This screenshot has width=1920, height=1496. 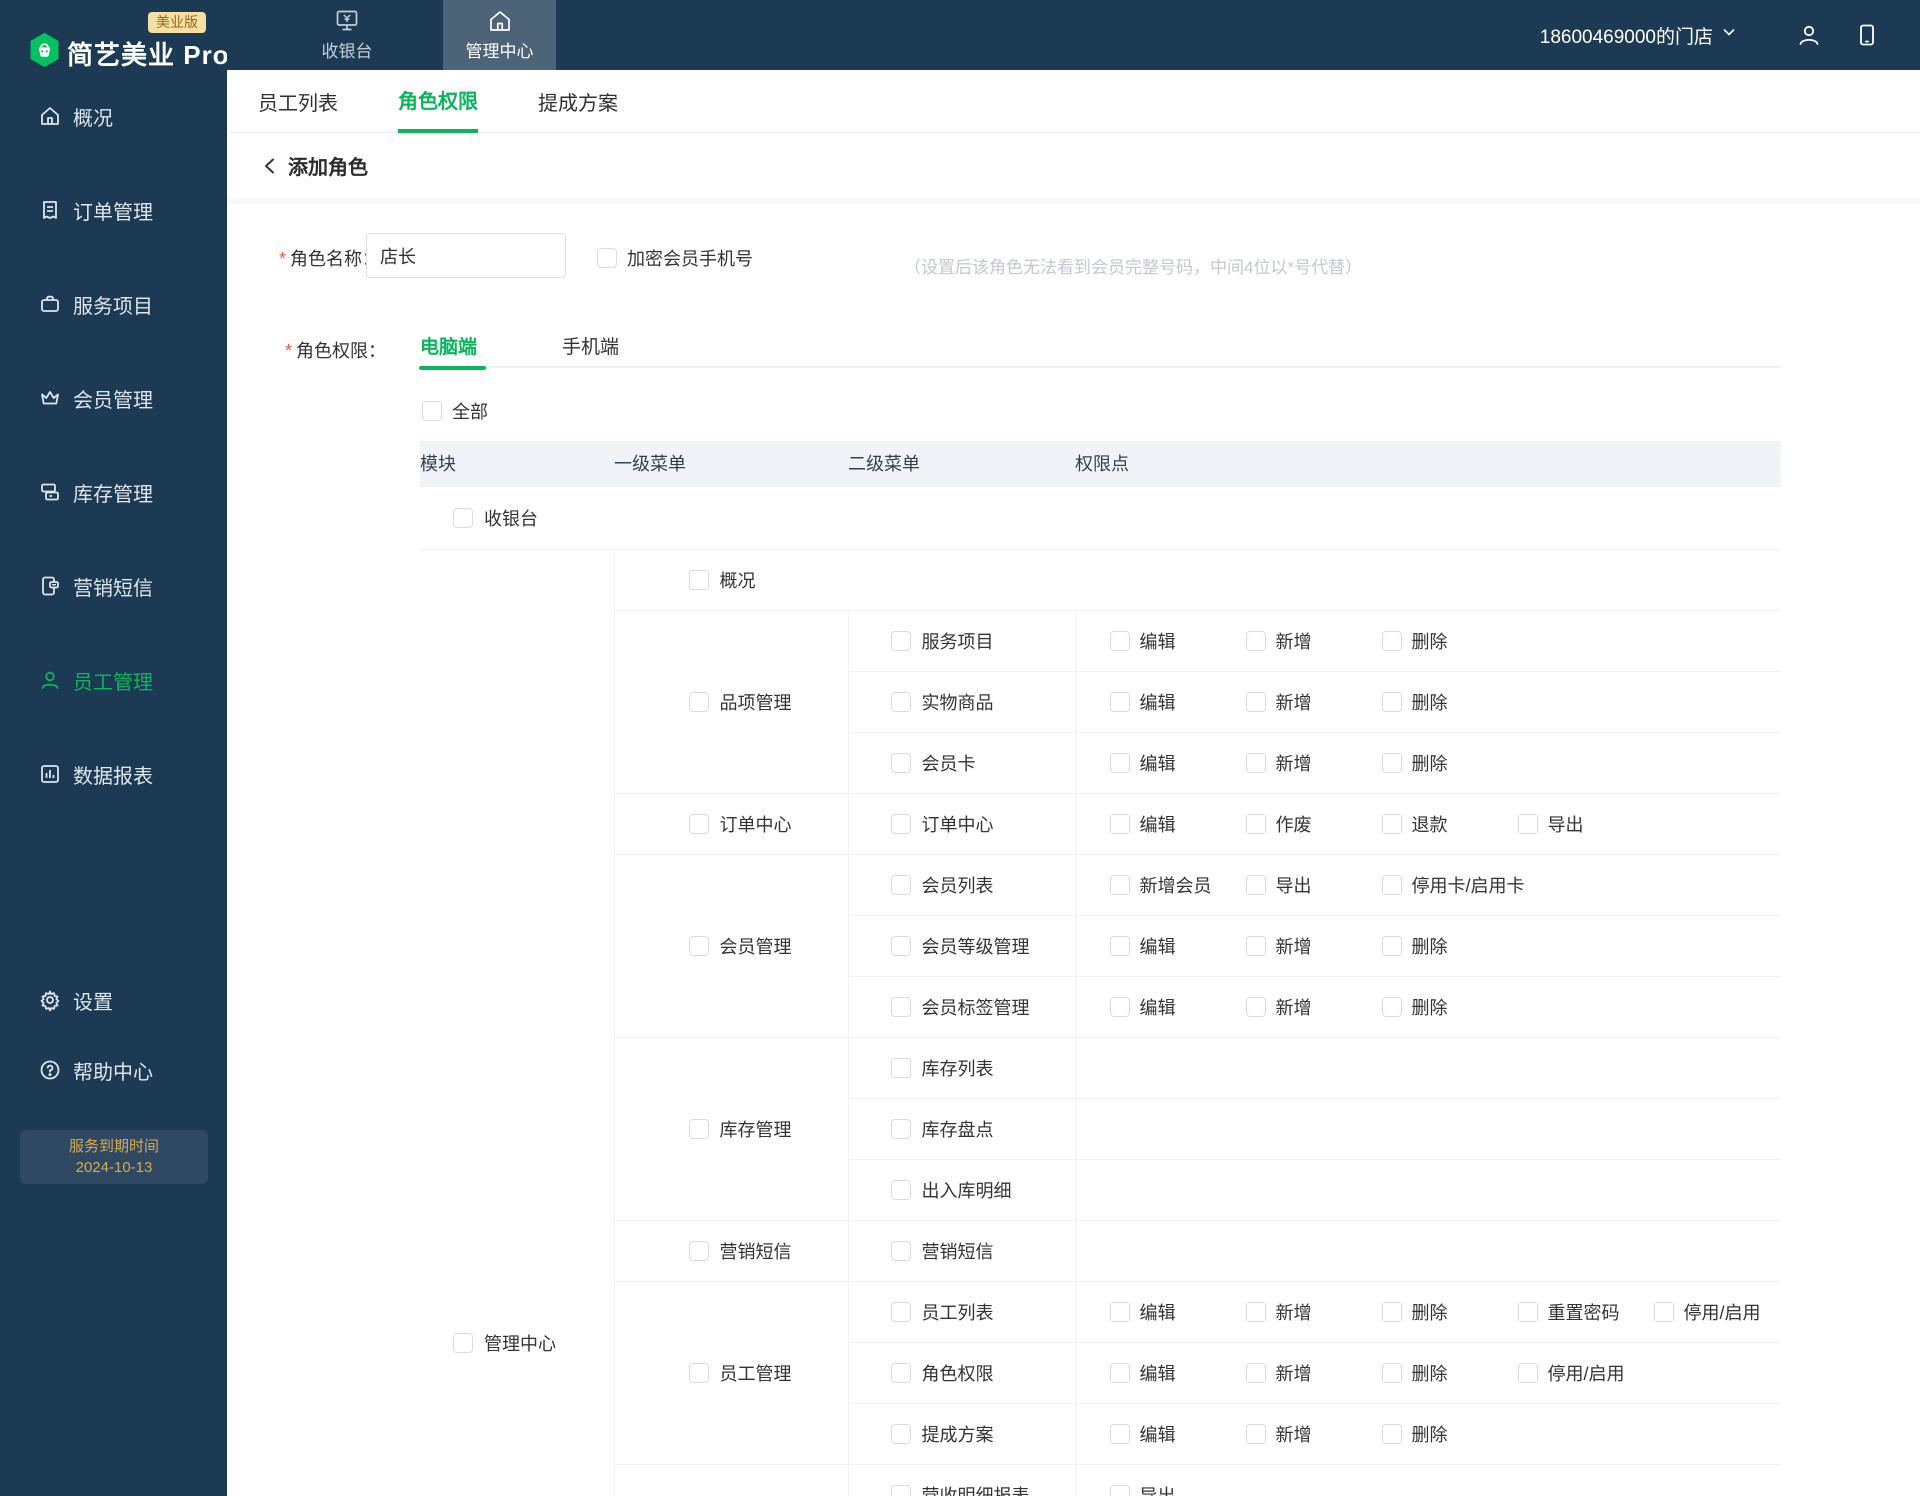 What do you see at coordinates (113, 492) in the screenshot?
I see `sidebar-item-inventory: 库存管理` at bounding box center [113, 492].